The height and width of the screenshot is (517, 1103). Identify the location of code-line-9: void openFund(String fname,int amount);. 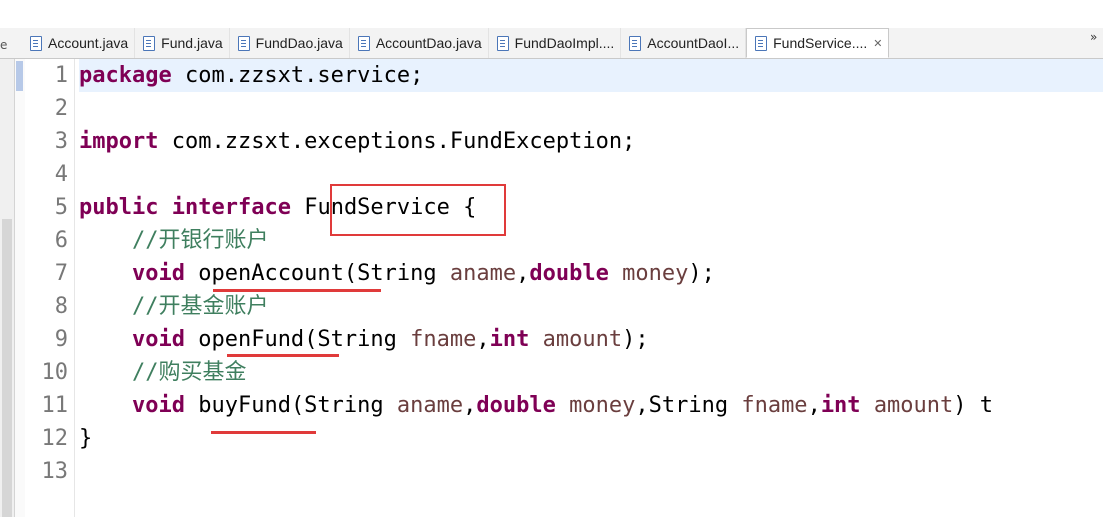
(364, 339).